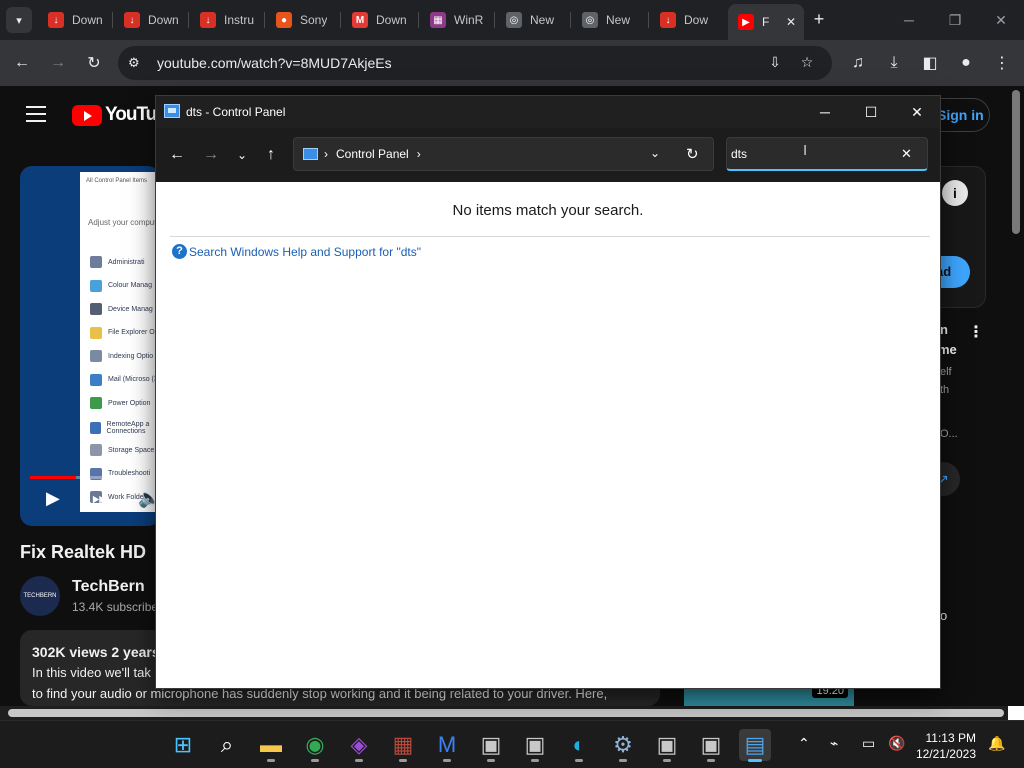 The width and height of the screenshot is (1024, 768). What do you see at coordinates (807, 63) in the screenshot?
I see `bookmark-star-icon: ☆` at bounding box center [807, 63].